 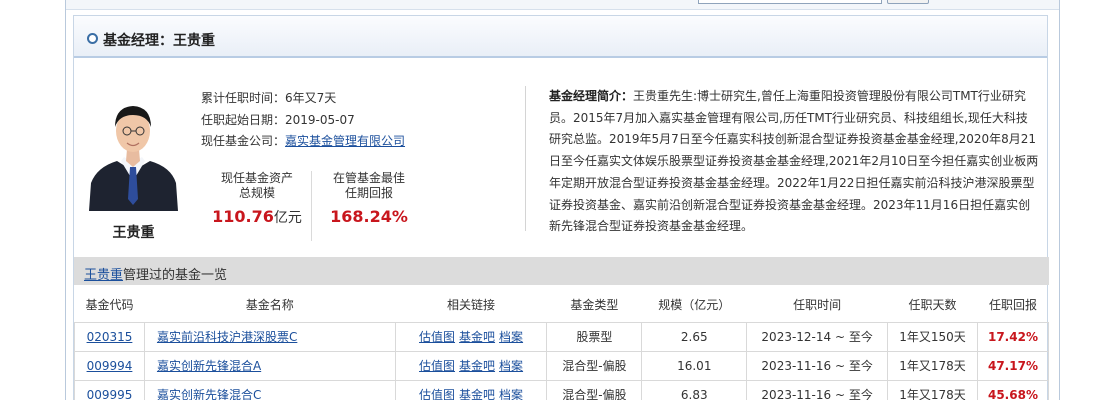 I want to click on start-date-line: 任职起始日期：2019-05-07, so click(x=278, y=119).